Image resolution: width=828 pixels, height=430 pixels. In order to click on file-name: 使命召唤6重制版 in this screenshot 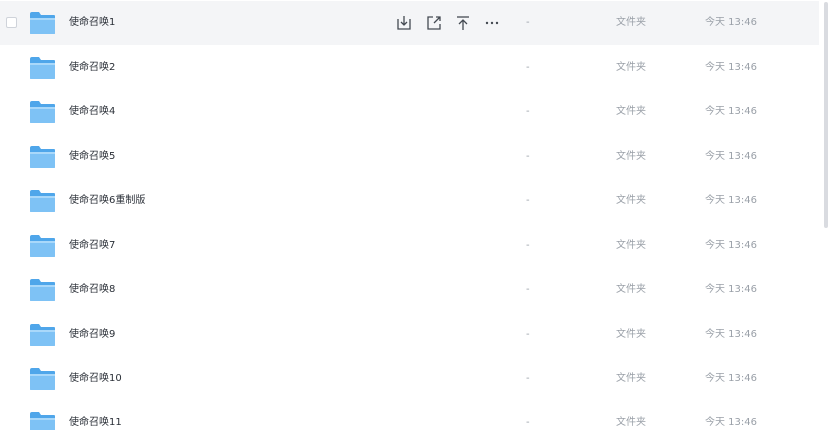, I will do `click(107, 201)`.